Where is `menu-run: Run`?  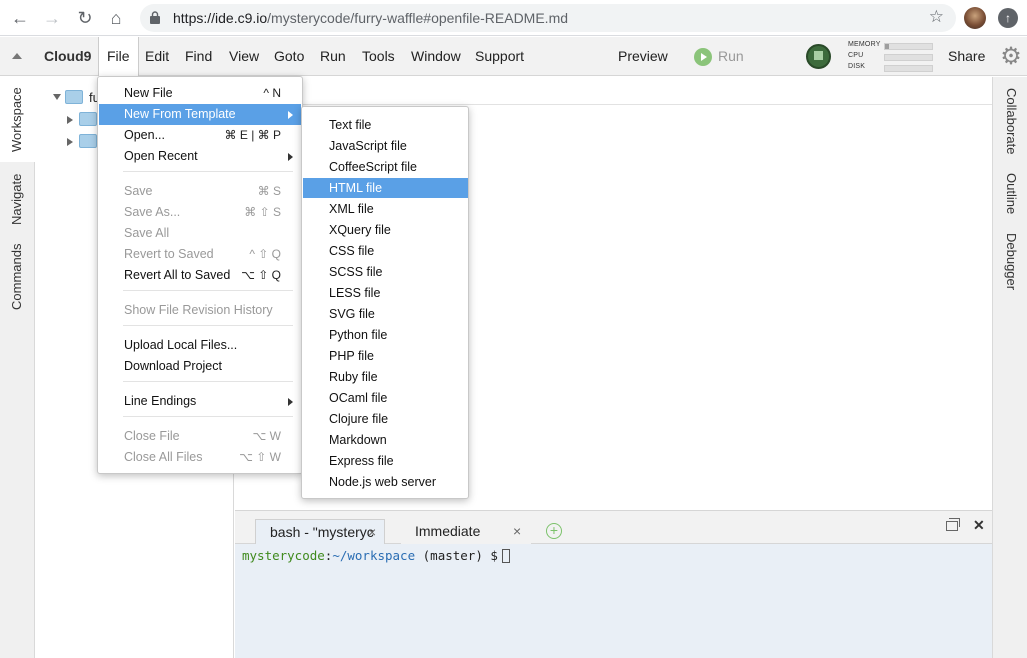 menu-run: Run is located at coordinates (333, 56).